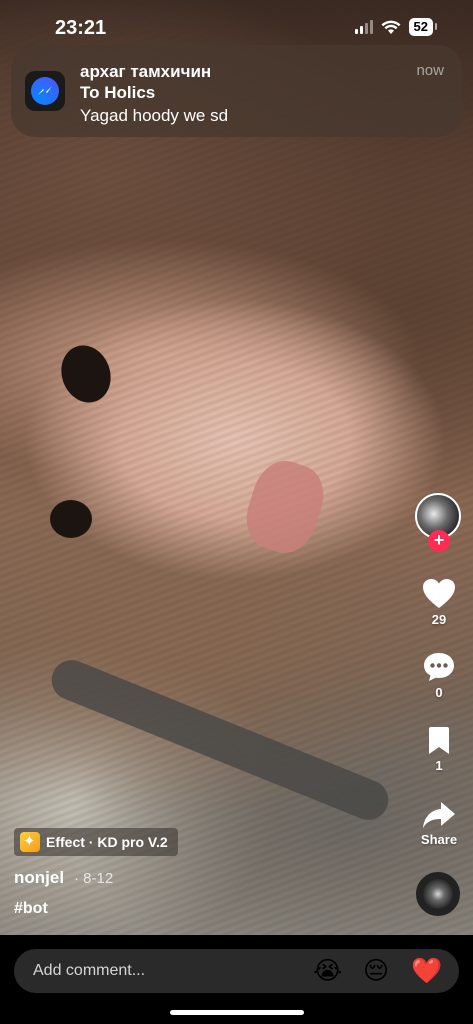 The height and width of the screenshot is (1024, 473). What do you see at coordinates (94, 878) in the screenshot?
I see `post-date: · 8-12` at bounding box center [94, 878].